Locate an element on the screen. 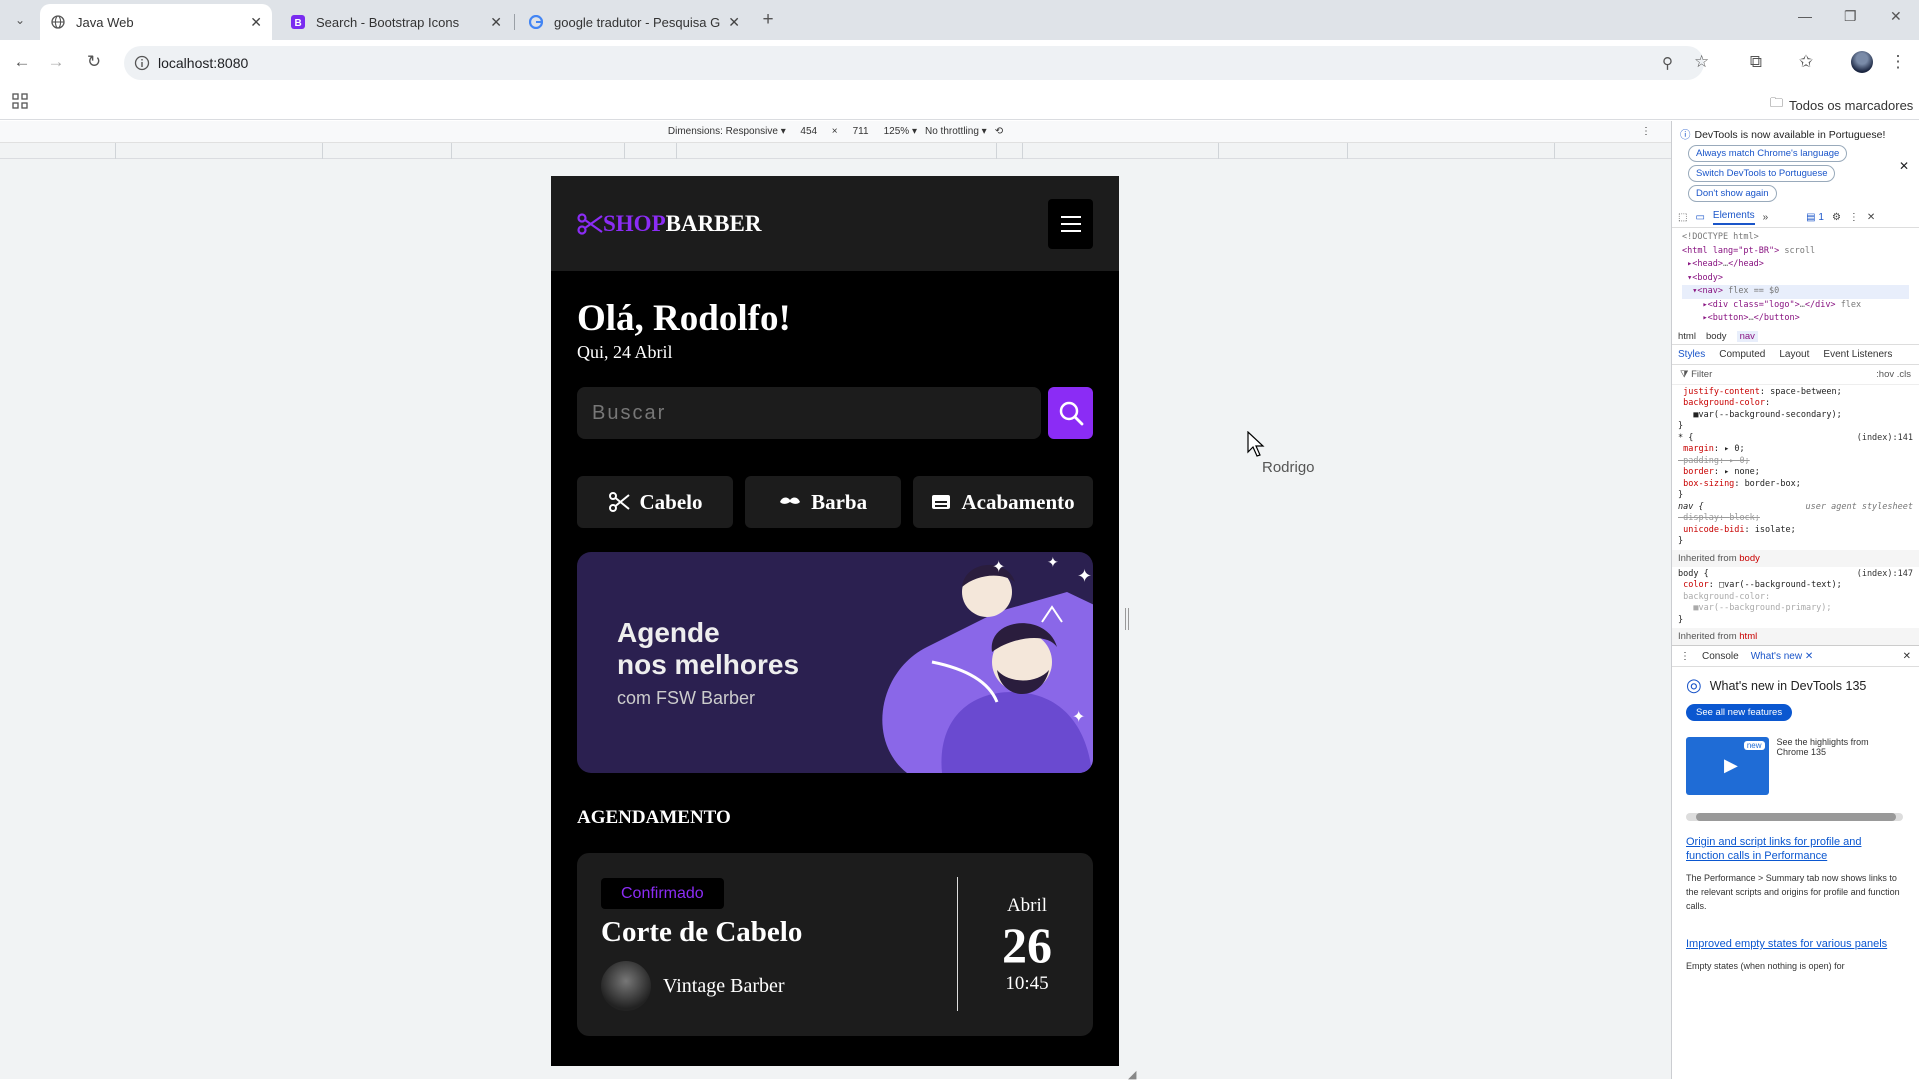  close-devtools-icon: ✕ is located at coordinates (1871, 217).